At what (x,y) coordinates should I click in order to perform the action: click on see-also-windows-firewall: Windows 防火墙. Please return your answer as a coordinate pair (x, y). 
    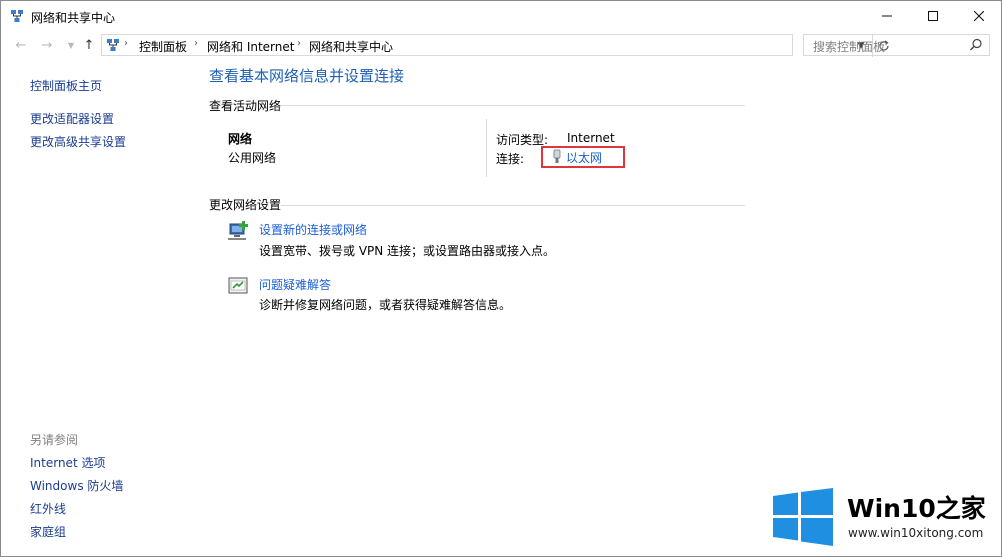
    Looking at the image, I should click on (76, 485).